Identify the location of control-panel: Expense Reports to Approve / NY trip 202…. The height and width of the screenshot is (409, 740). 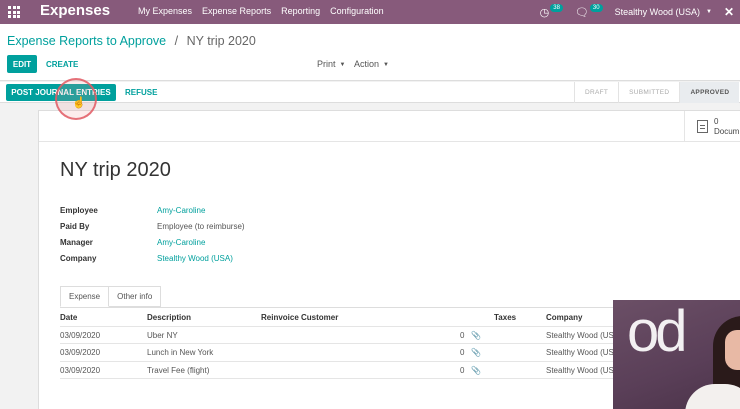
(370, 52).